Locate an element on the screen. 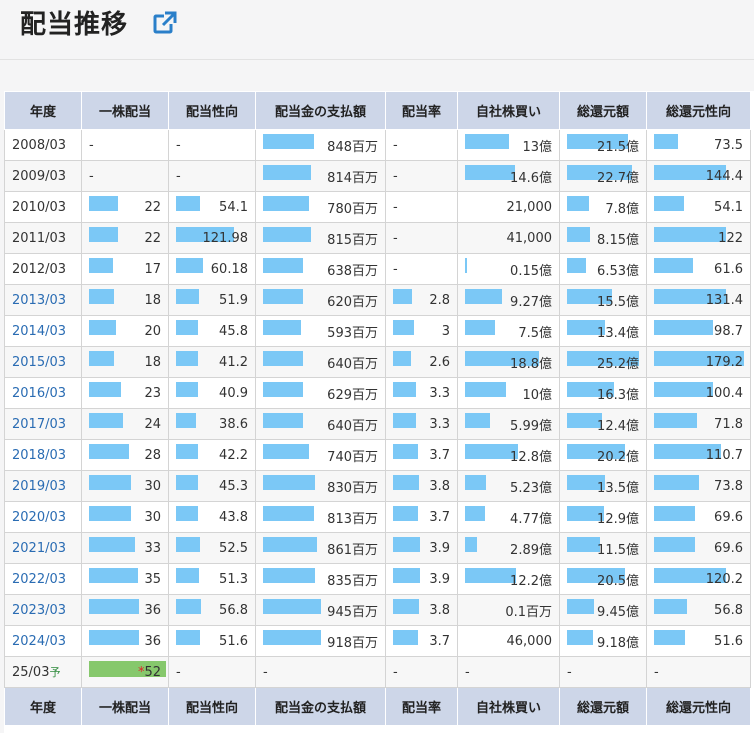 The image size is (754, 733). cell-value: 69.6 is located at coordinates (728, 517).